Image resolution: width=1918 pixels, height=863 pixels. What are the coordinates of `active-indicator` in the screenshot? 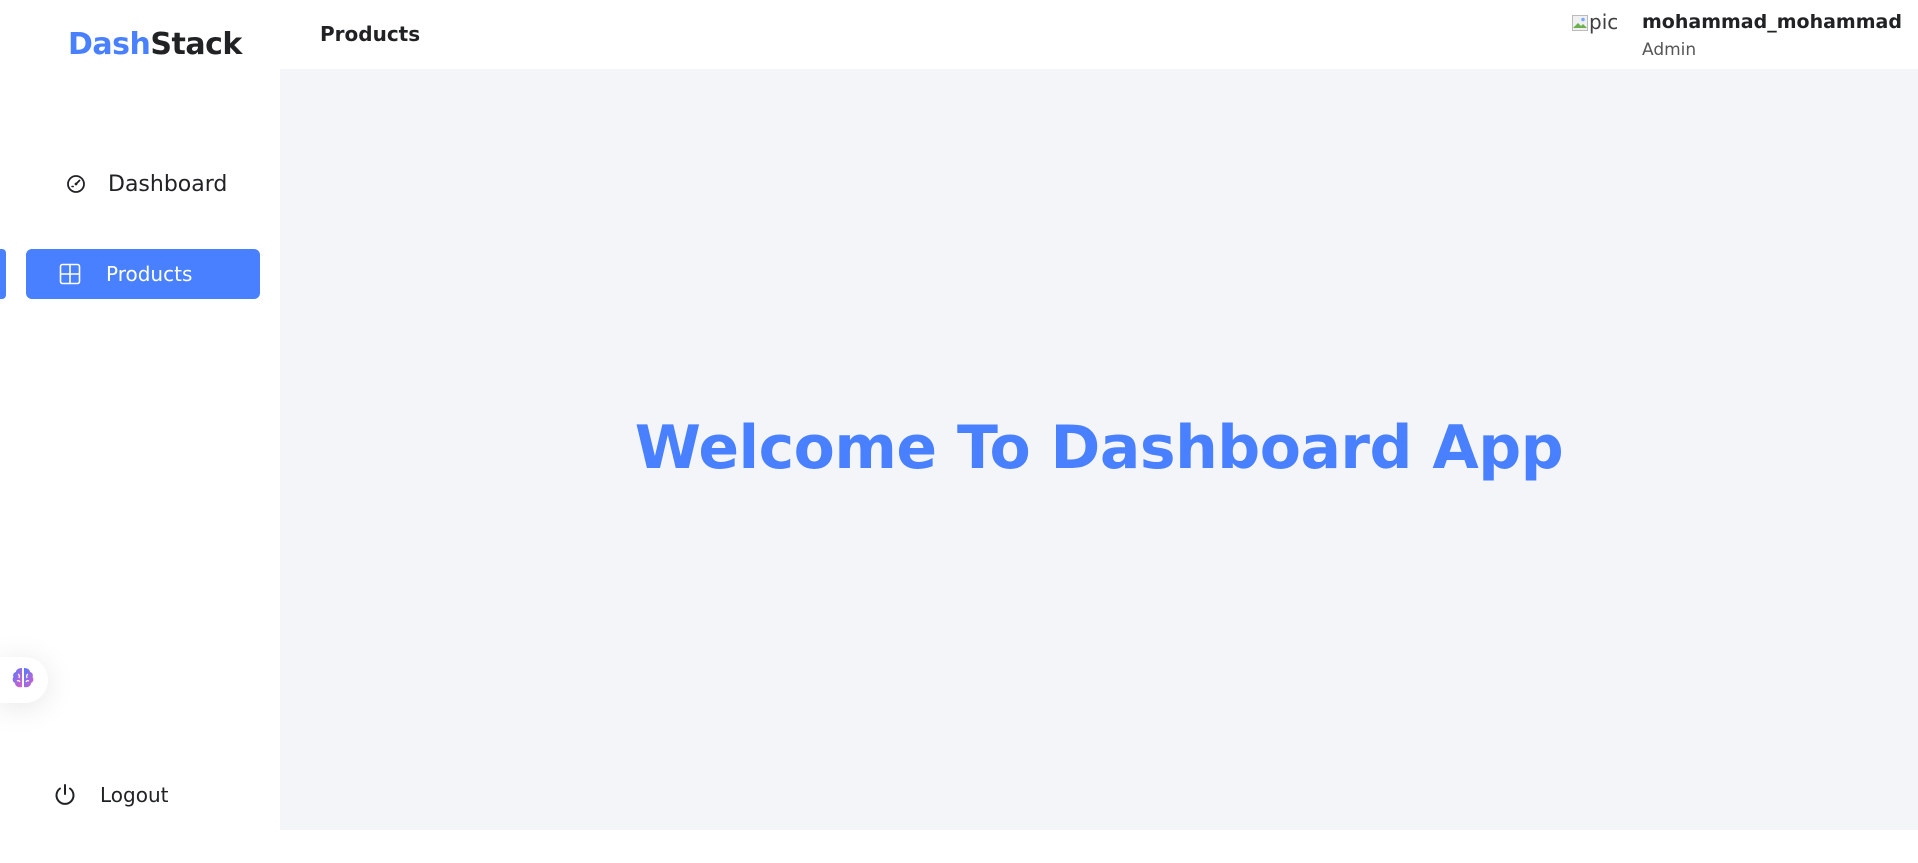 It's located at (3, 274).